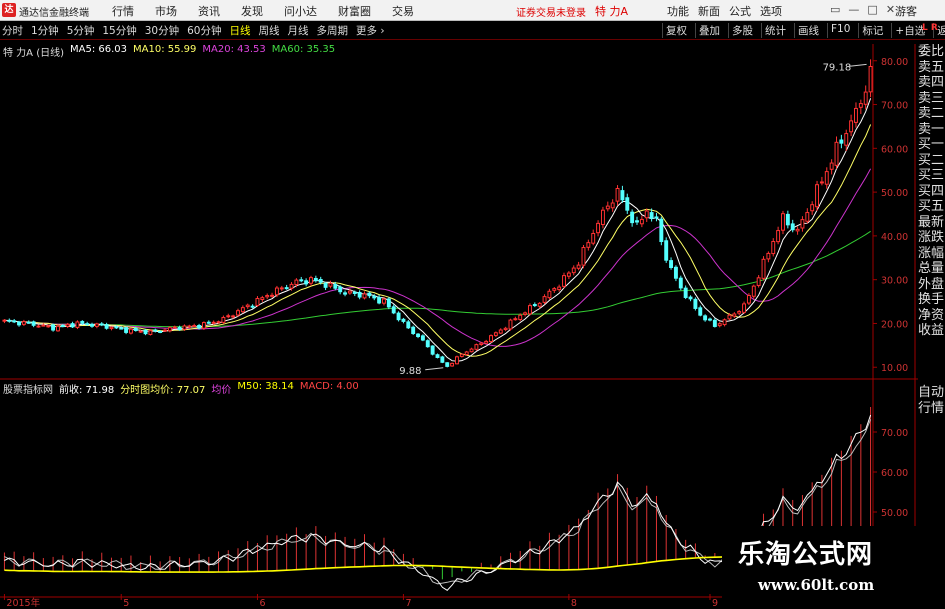 This screenshot has width=945, height=609. Describe the element at coordinates (931, 269) in the screenshot. I see `side-panel-item-14: 总量` at that location.